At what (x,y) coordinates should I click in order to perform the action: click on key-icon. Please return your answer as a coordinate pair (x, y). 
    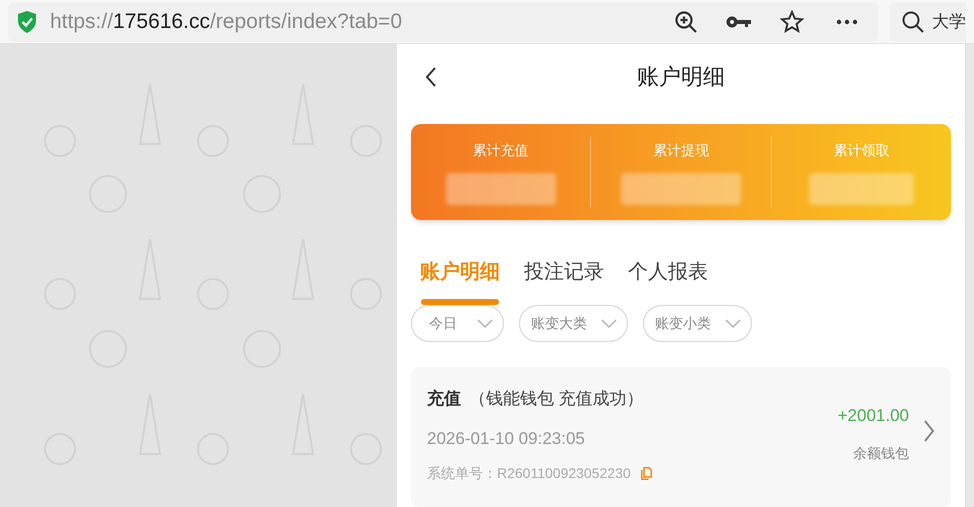
    Looking at the image, I should click on (739, 22).